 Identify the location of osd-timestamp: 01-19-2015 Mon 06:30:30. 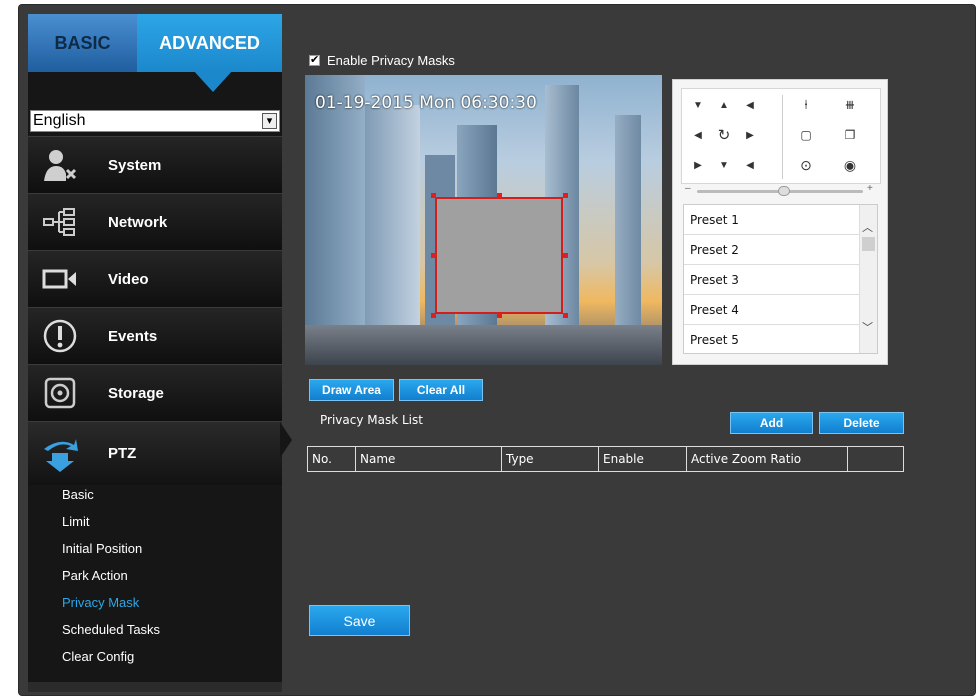
(426, 103).